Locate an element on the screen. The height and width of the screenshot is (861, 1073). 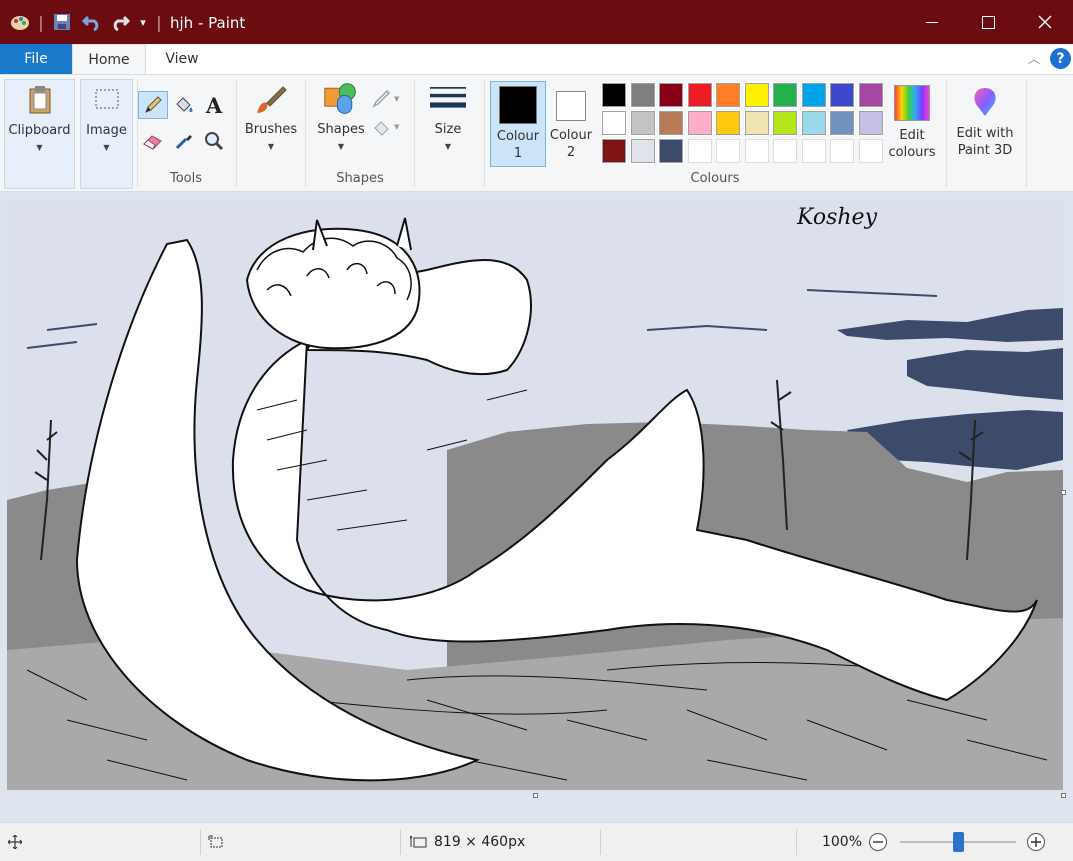
tab-view: View is located at coordinates (182, 59).